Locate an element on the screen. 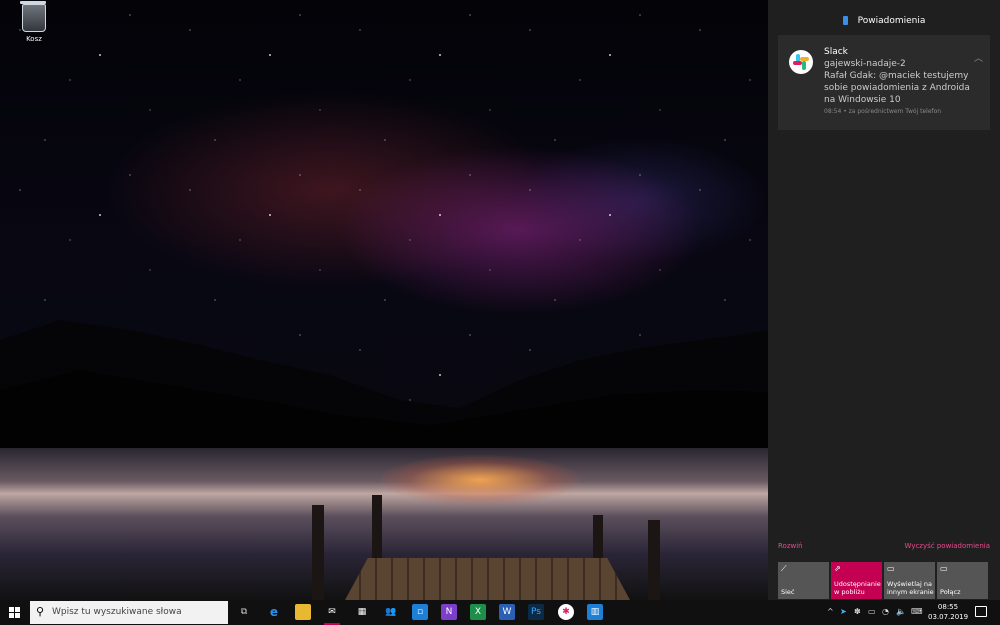 The image size is (1000, 625). taskbar-search-box: ⚲ Wpisz tu wyszukiwane słowa is located at coordinates (129, 612).